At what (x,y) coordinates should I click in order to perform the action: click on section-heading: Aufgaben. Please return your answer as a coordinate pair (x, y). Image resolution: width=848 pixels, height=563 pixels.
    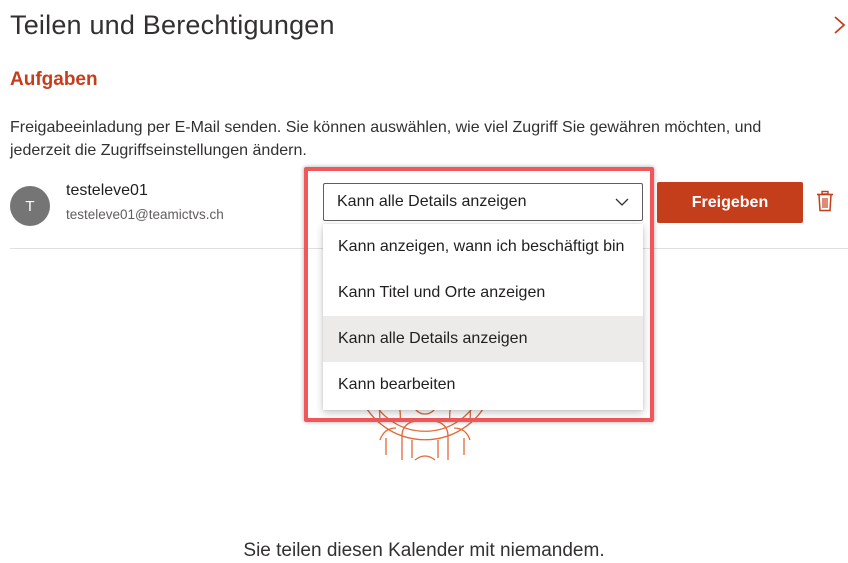
    Looking at the image, I should click on (54, 79).